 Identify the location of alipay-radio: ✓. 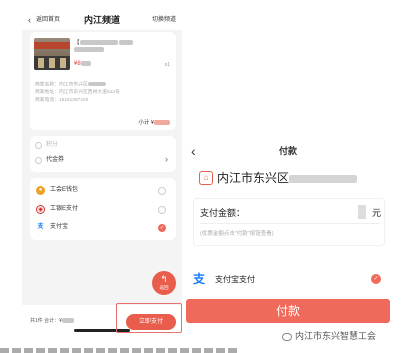
(162, 228).